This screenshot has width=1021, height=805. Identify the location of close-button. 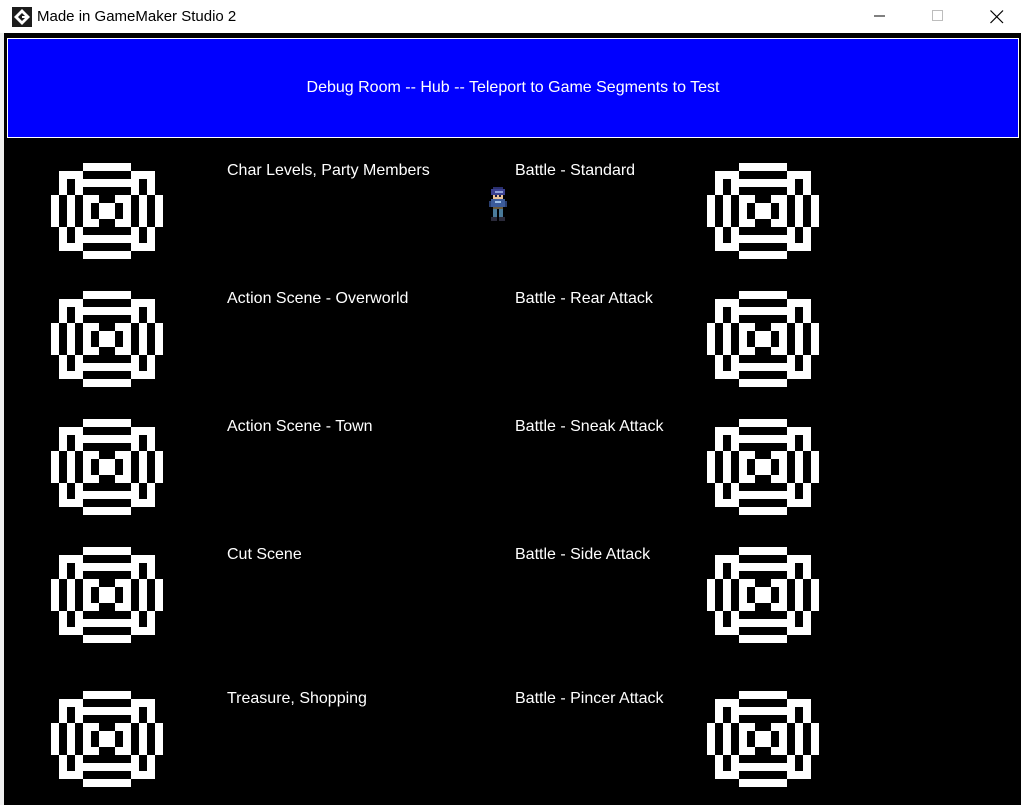
(996, 16).